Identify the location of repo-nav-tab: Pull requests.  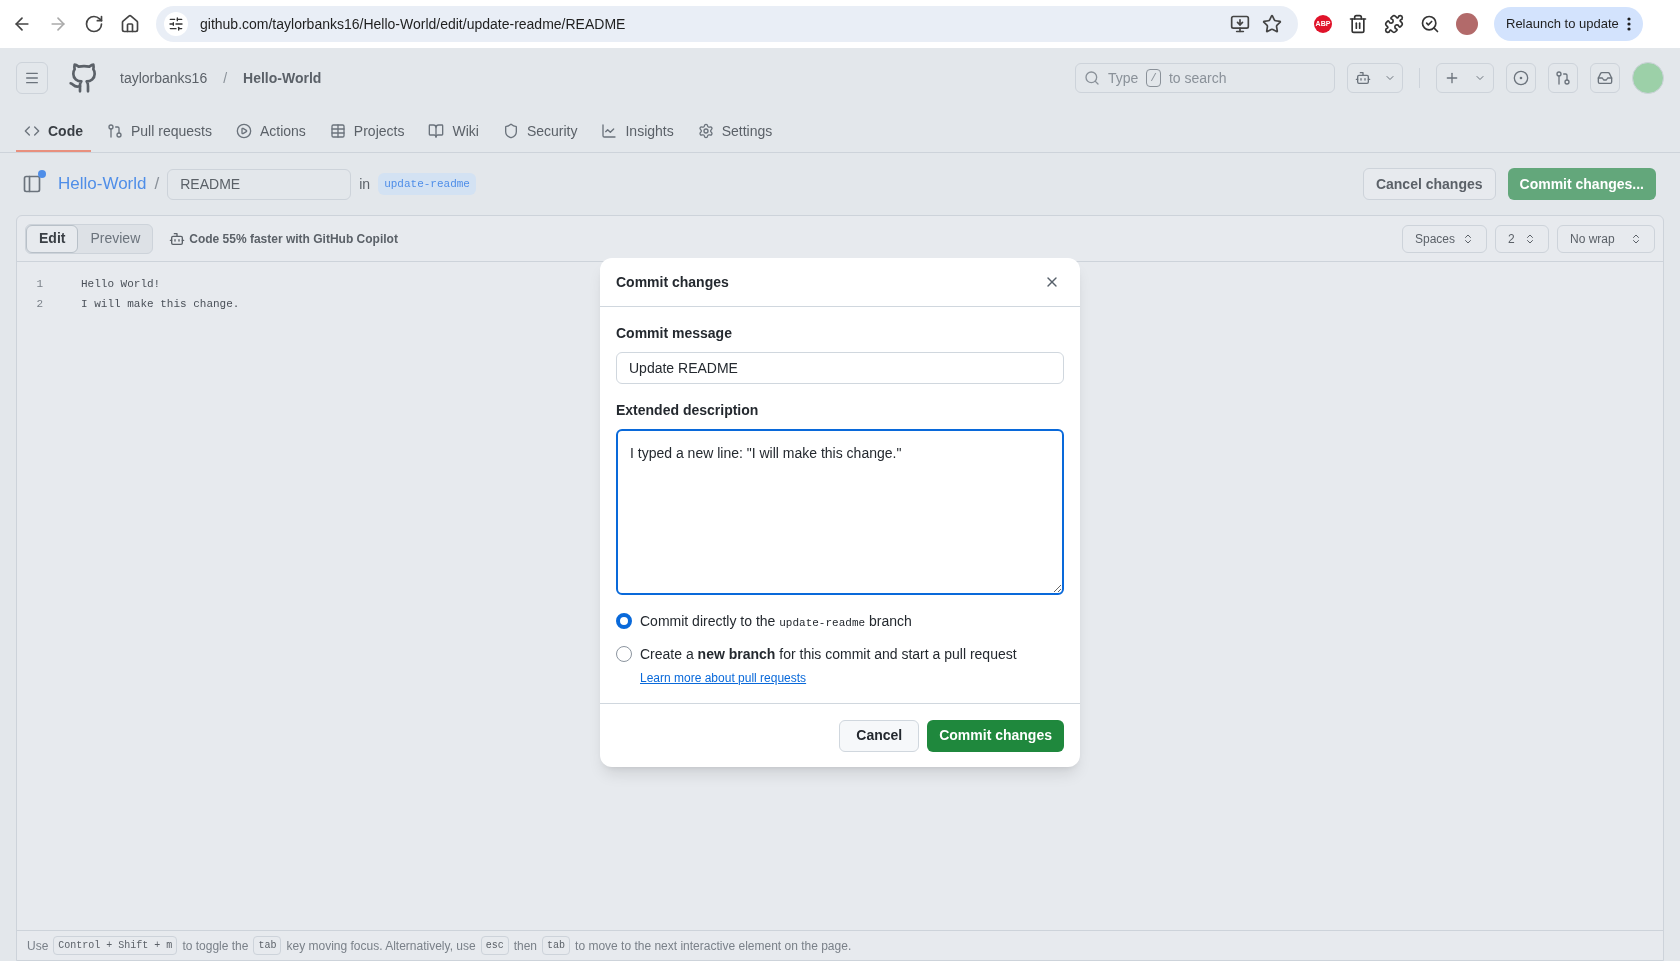
(159, 132).